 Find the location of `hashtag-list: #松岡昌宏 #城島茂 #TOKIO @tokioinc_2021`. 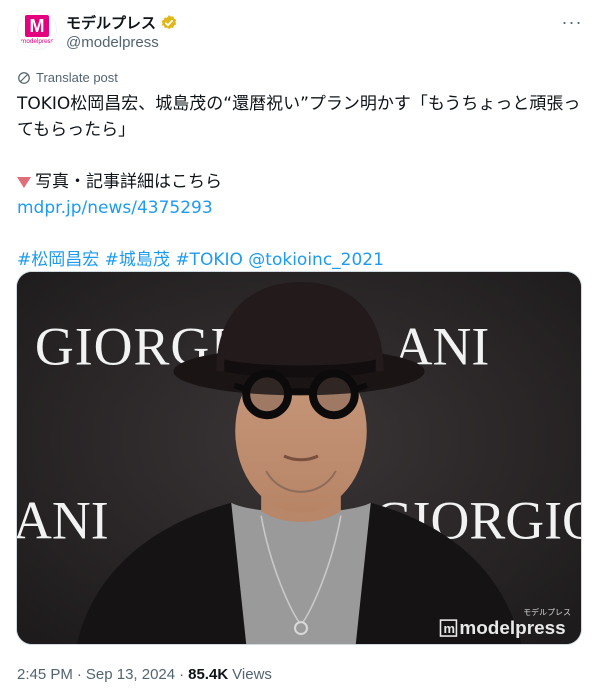

hashtag-list: #松岡昌宏 #城島茂 #TOKIO @tokioinc_2021 is located at coordinates (301, 260).